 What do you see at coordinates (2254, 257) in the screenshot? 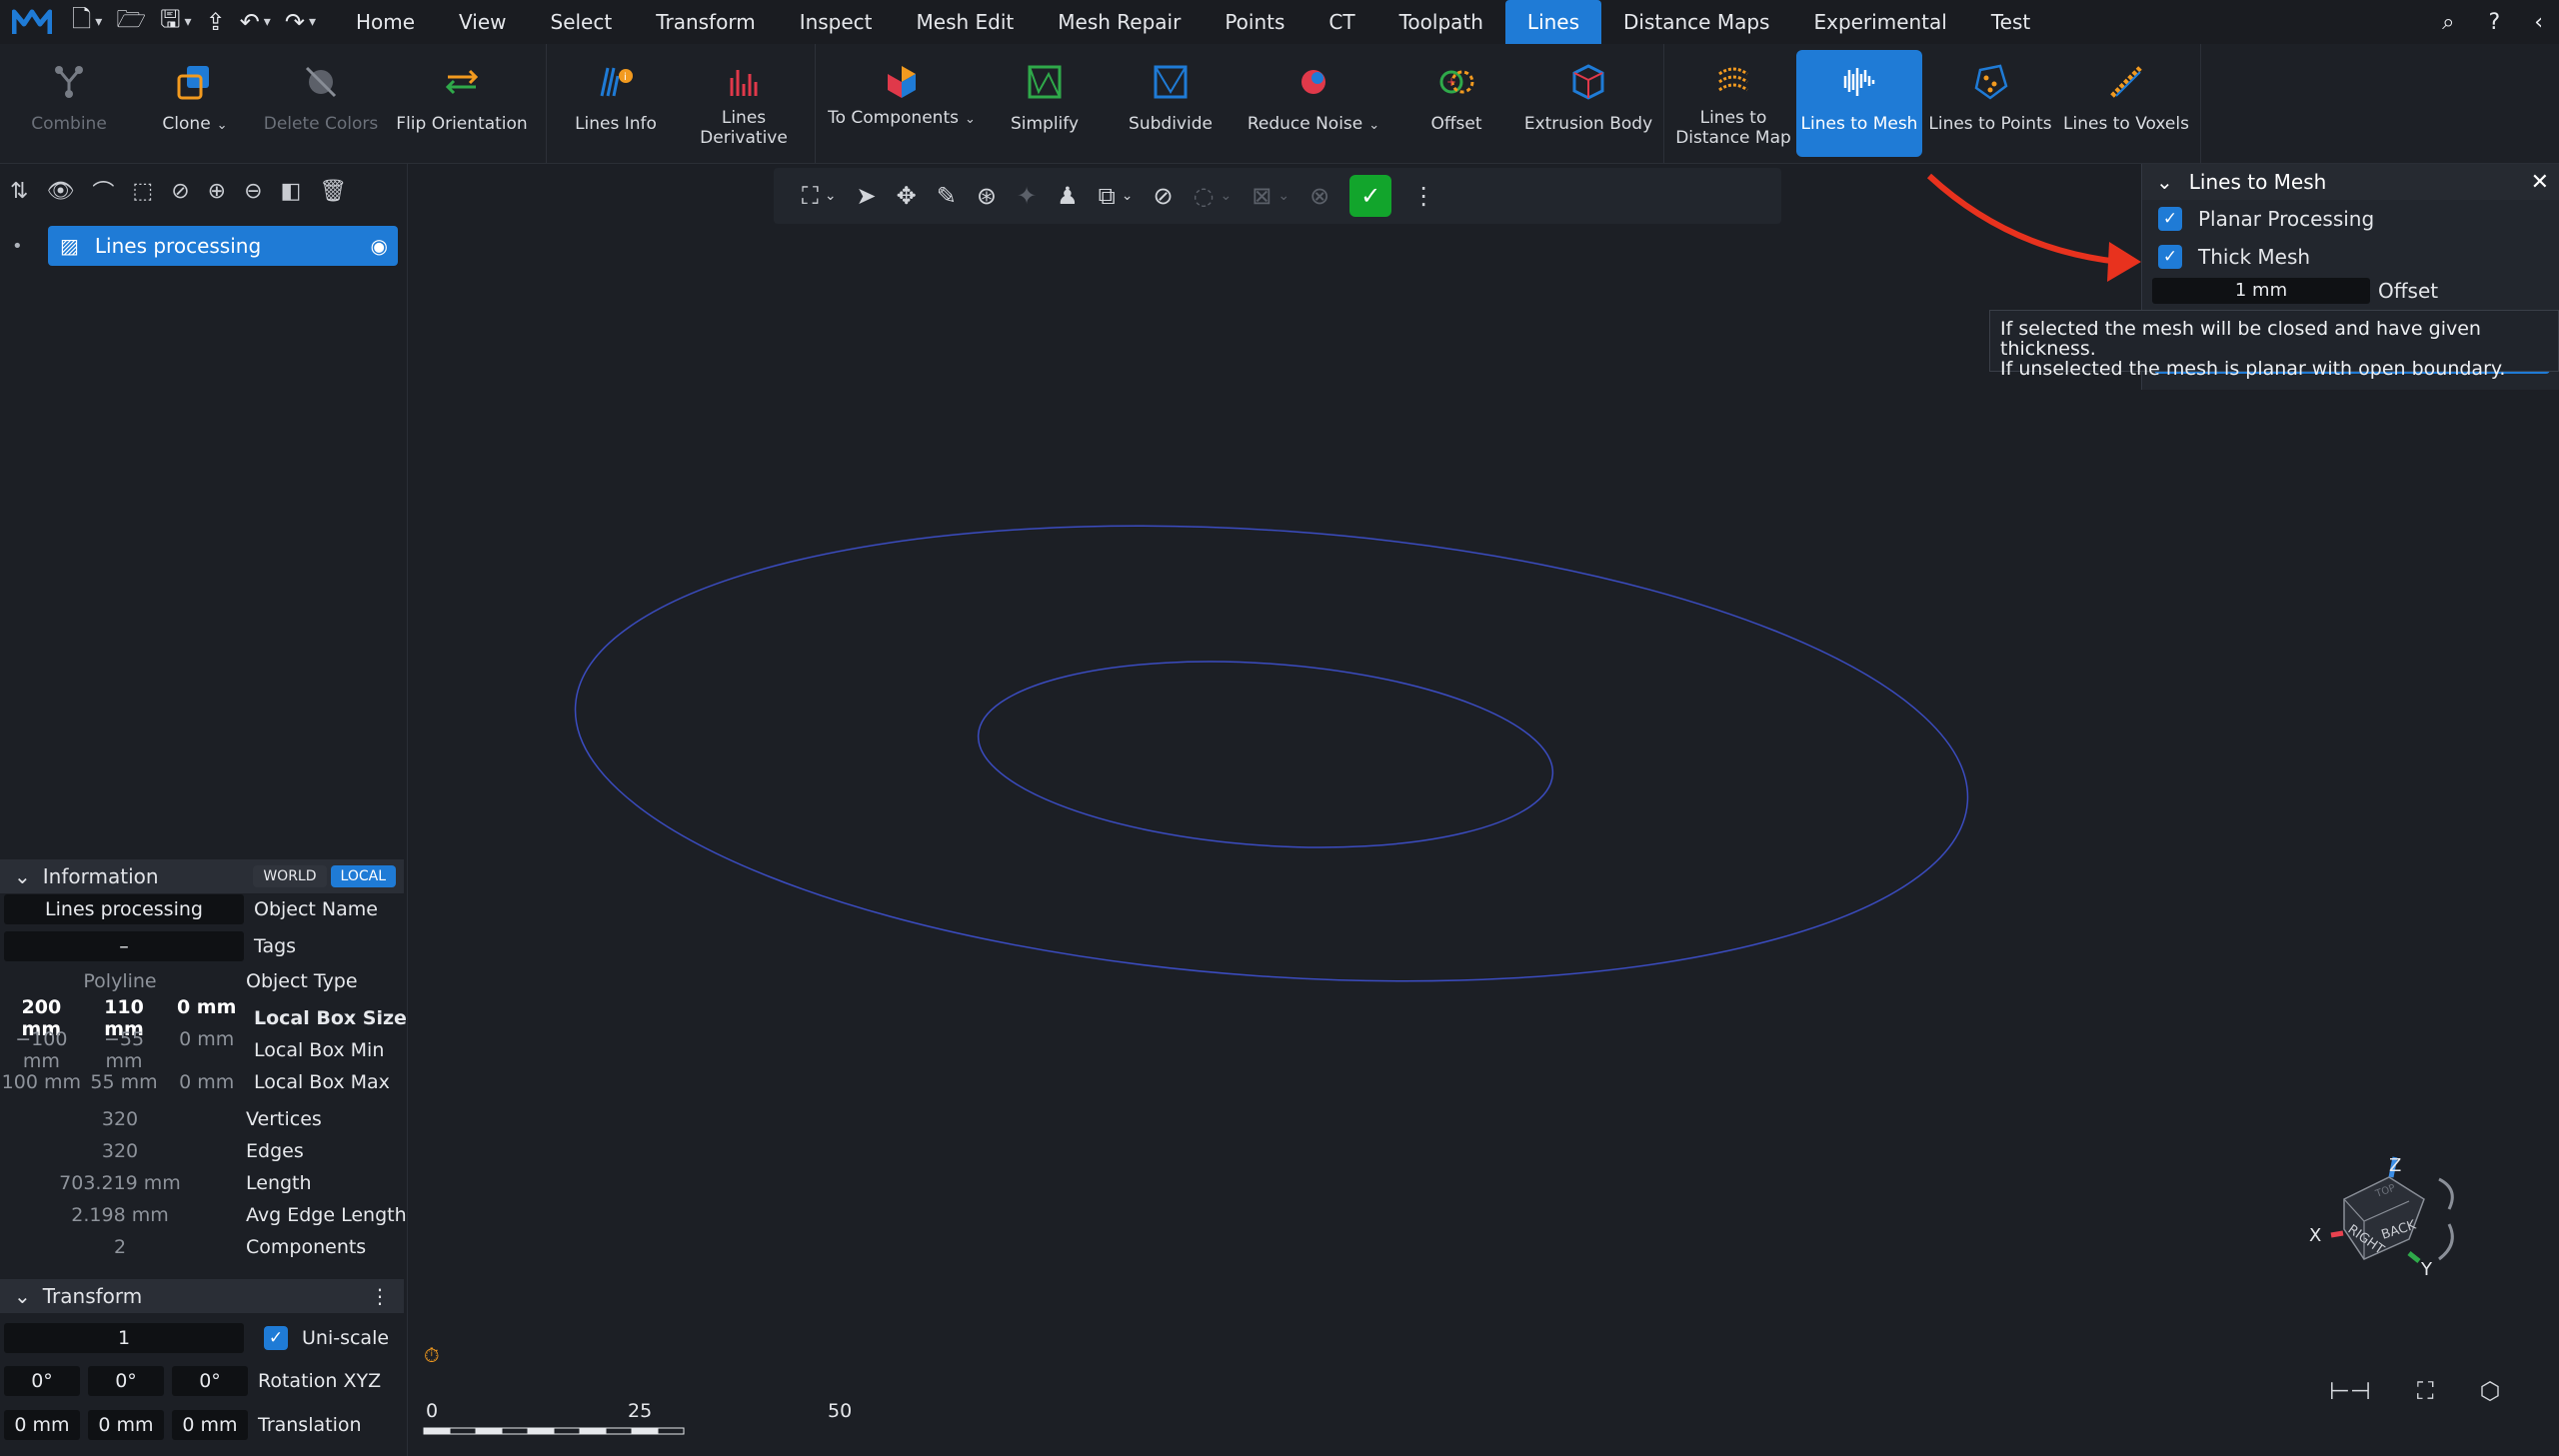
I see `thick-mesh-label: Thick Mesh` at bounding box center [2254, 257].